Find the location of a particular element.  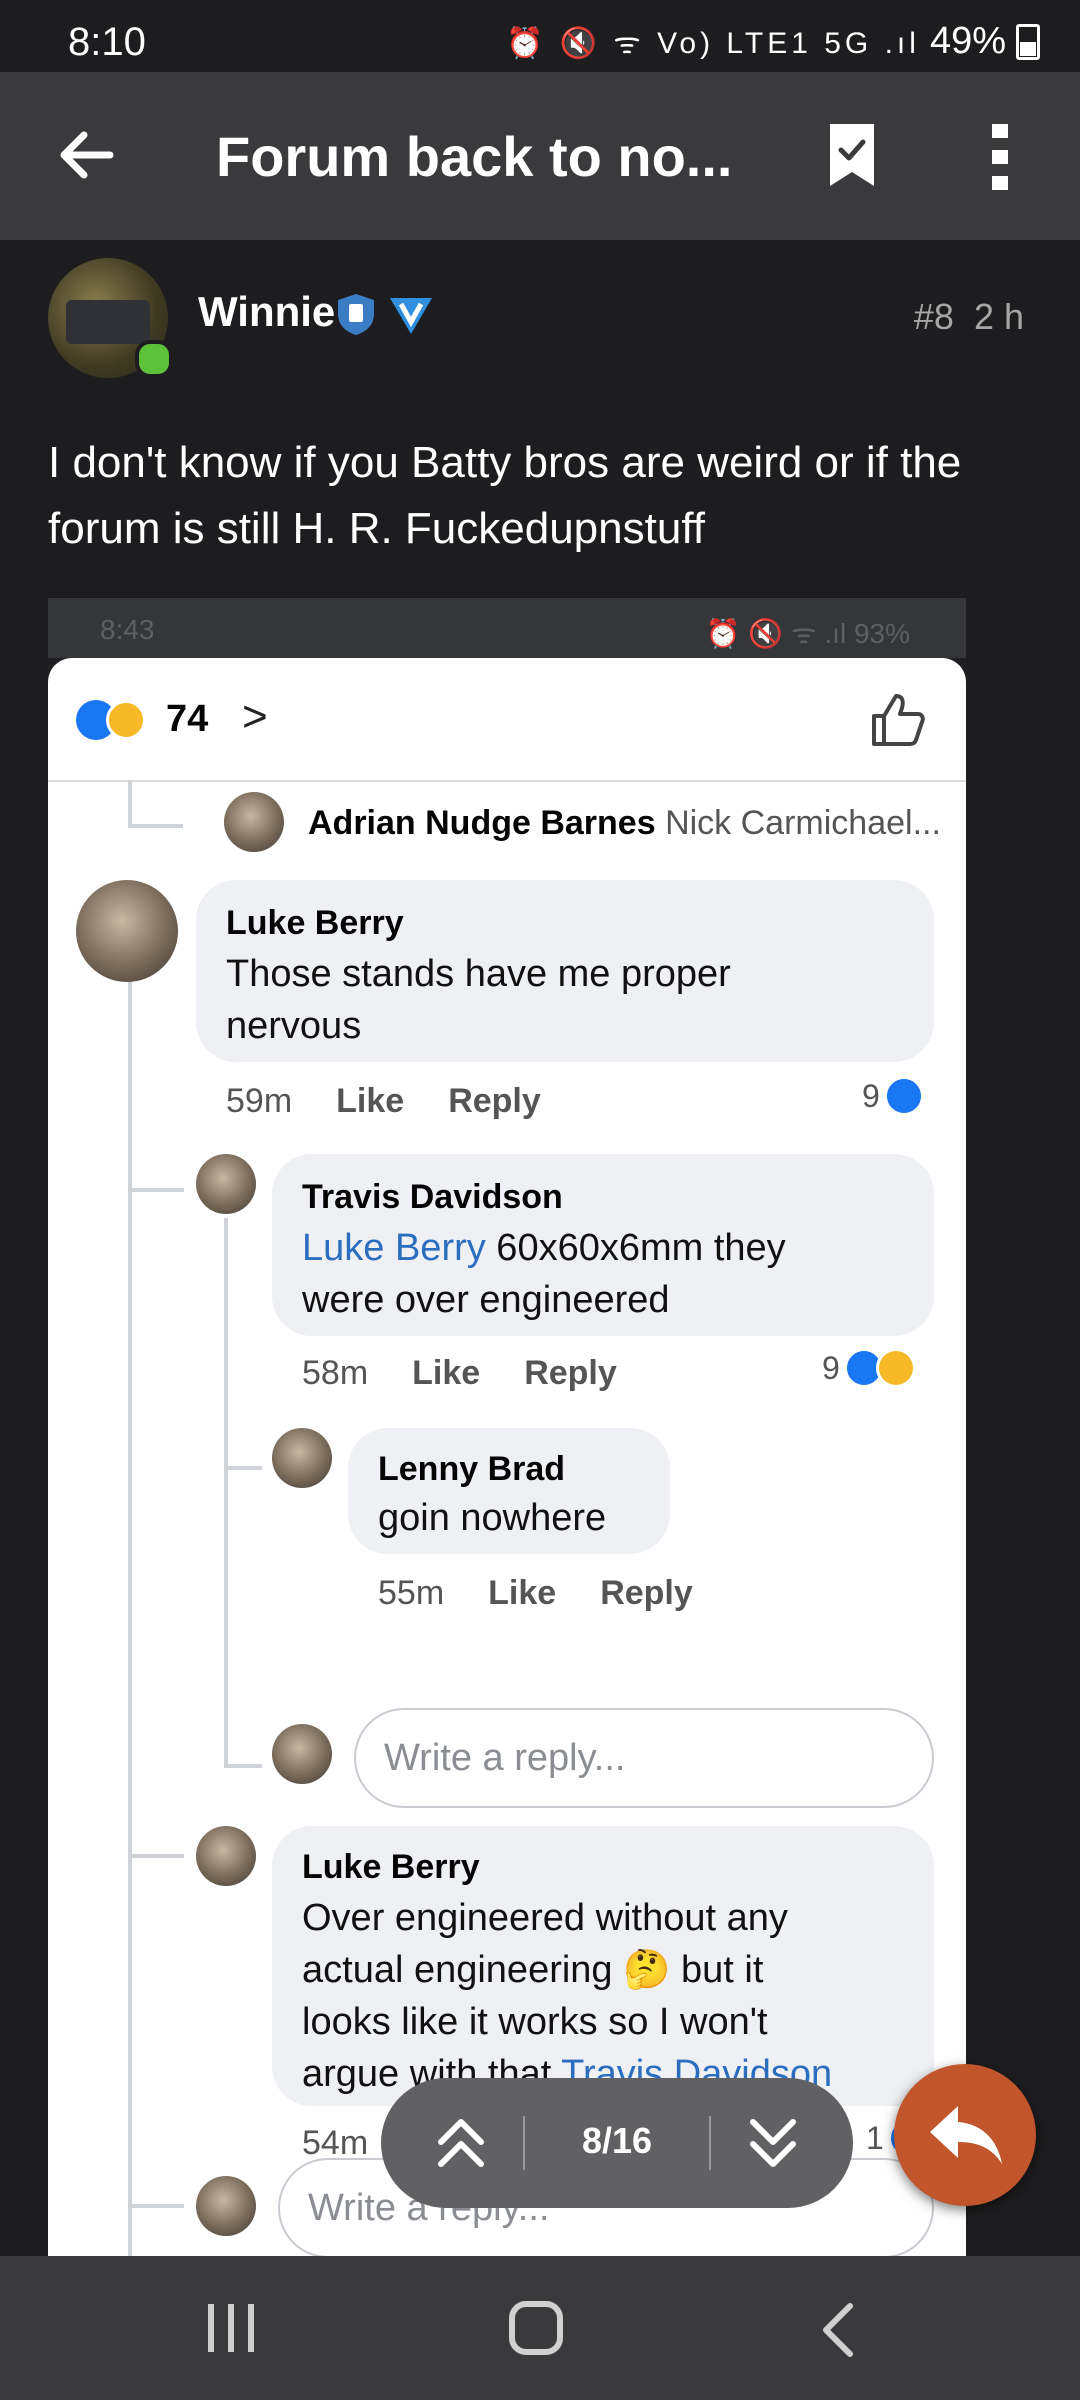

back-arrow-icon is located at coordinates (87, 155).